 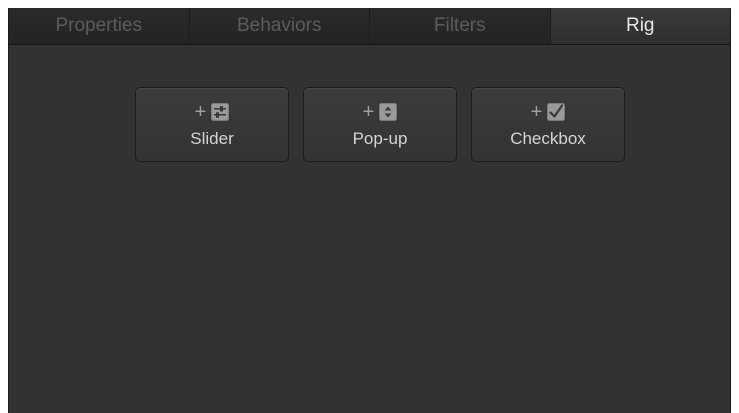 What do you see at coordinates (548, 138) in the screenshot?
I see `add-checkbox-label: Checkbox` at bounding box center [548, 138].